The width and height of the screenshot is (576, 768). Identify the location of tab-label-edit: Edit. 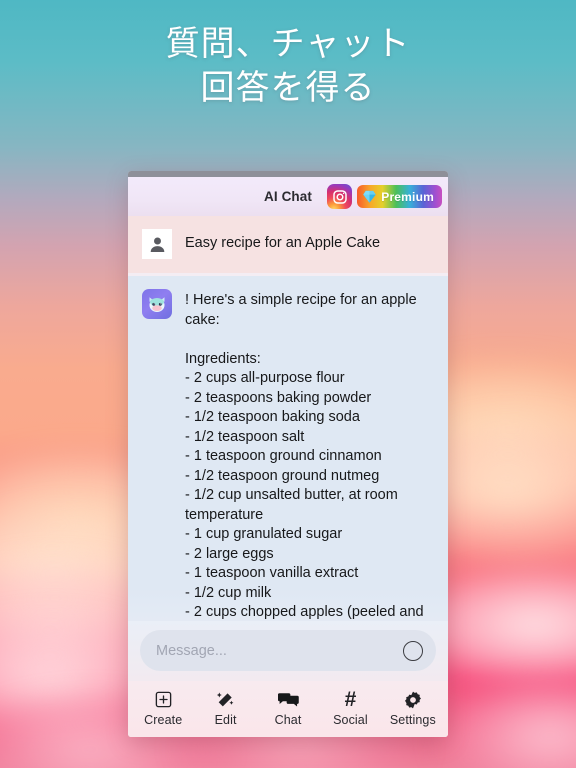
(225, 720).